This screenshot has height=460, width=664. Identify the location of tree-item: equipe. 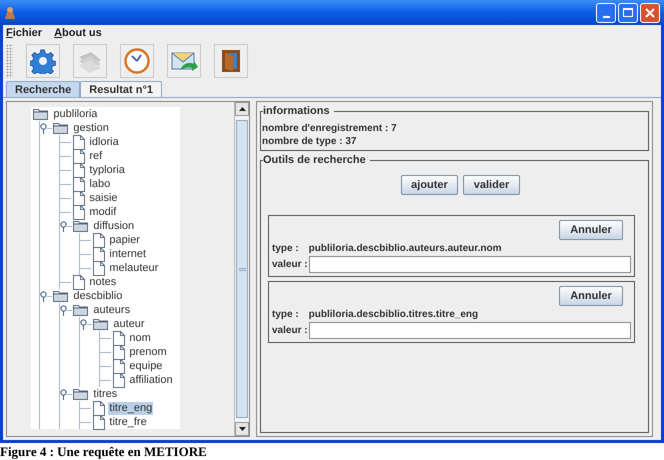
(146, 366).